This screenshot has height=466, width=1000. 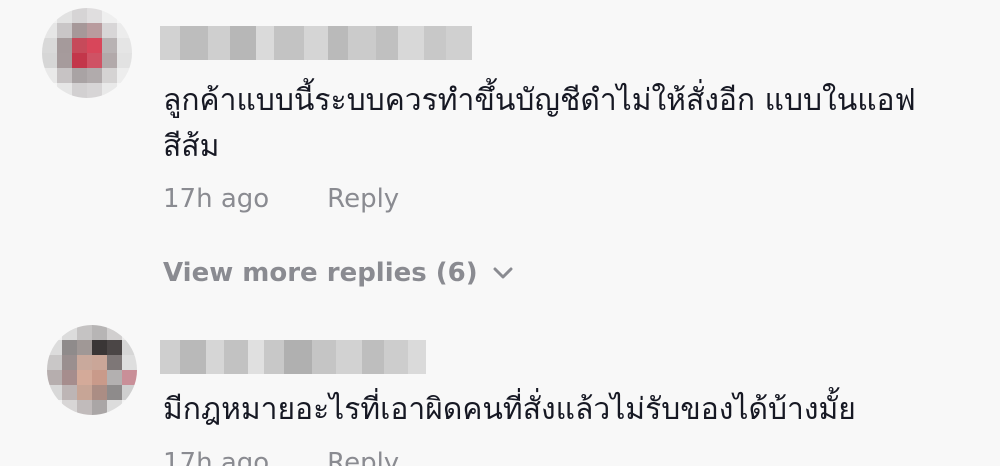 I want to click on comment-meta: 17h ago Reply, so click(x=281, y=457).